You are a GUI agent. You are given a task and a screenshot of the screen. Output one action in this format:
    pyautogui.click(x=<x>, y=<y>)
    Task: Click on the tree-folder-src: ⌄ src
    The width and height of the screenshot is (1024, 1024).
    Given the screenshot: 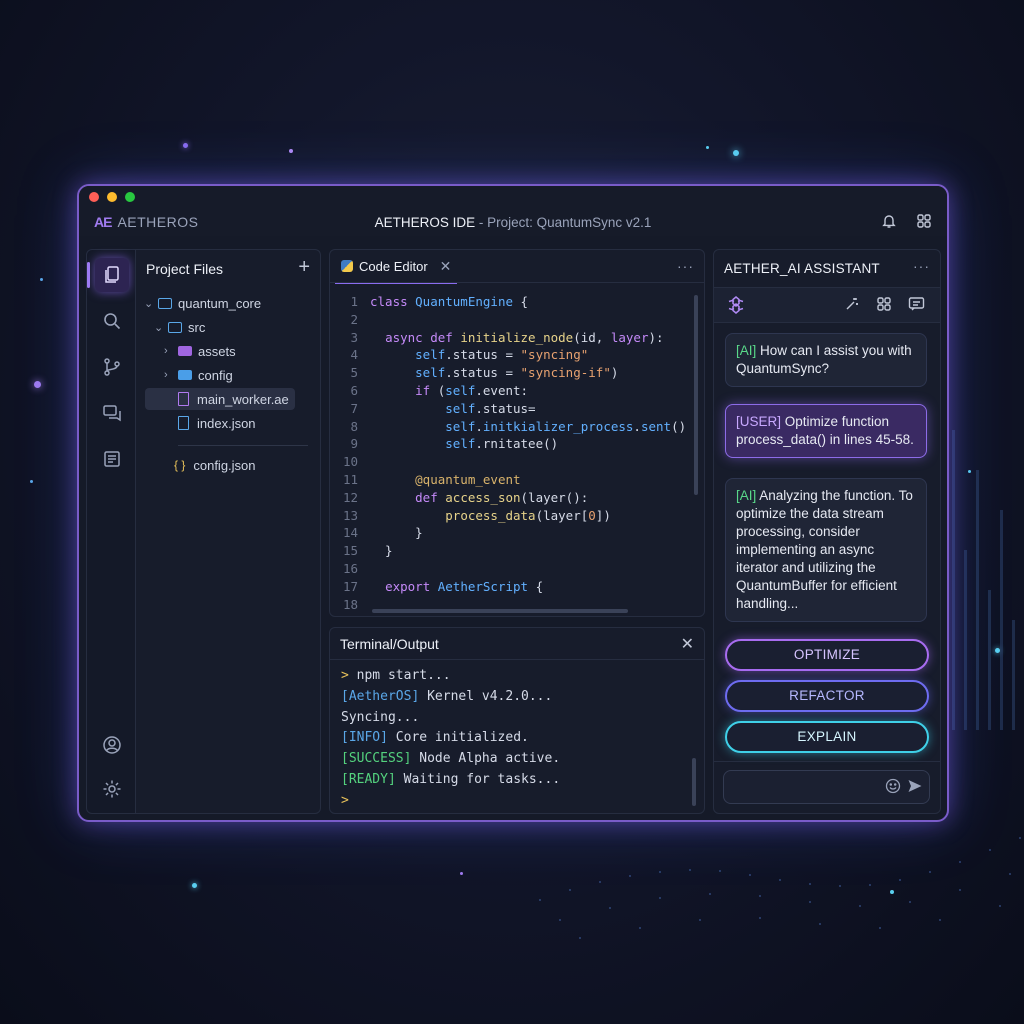 What is the action you would take?
    pyautogui.click(x=179, y=327)
    